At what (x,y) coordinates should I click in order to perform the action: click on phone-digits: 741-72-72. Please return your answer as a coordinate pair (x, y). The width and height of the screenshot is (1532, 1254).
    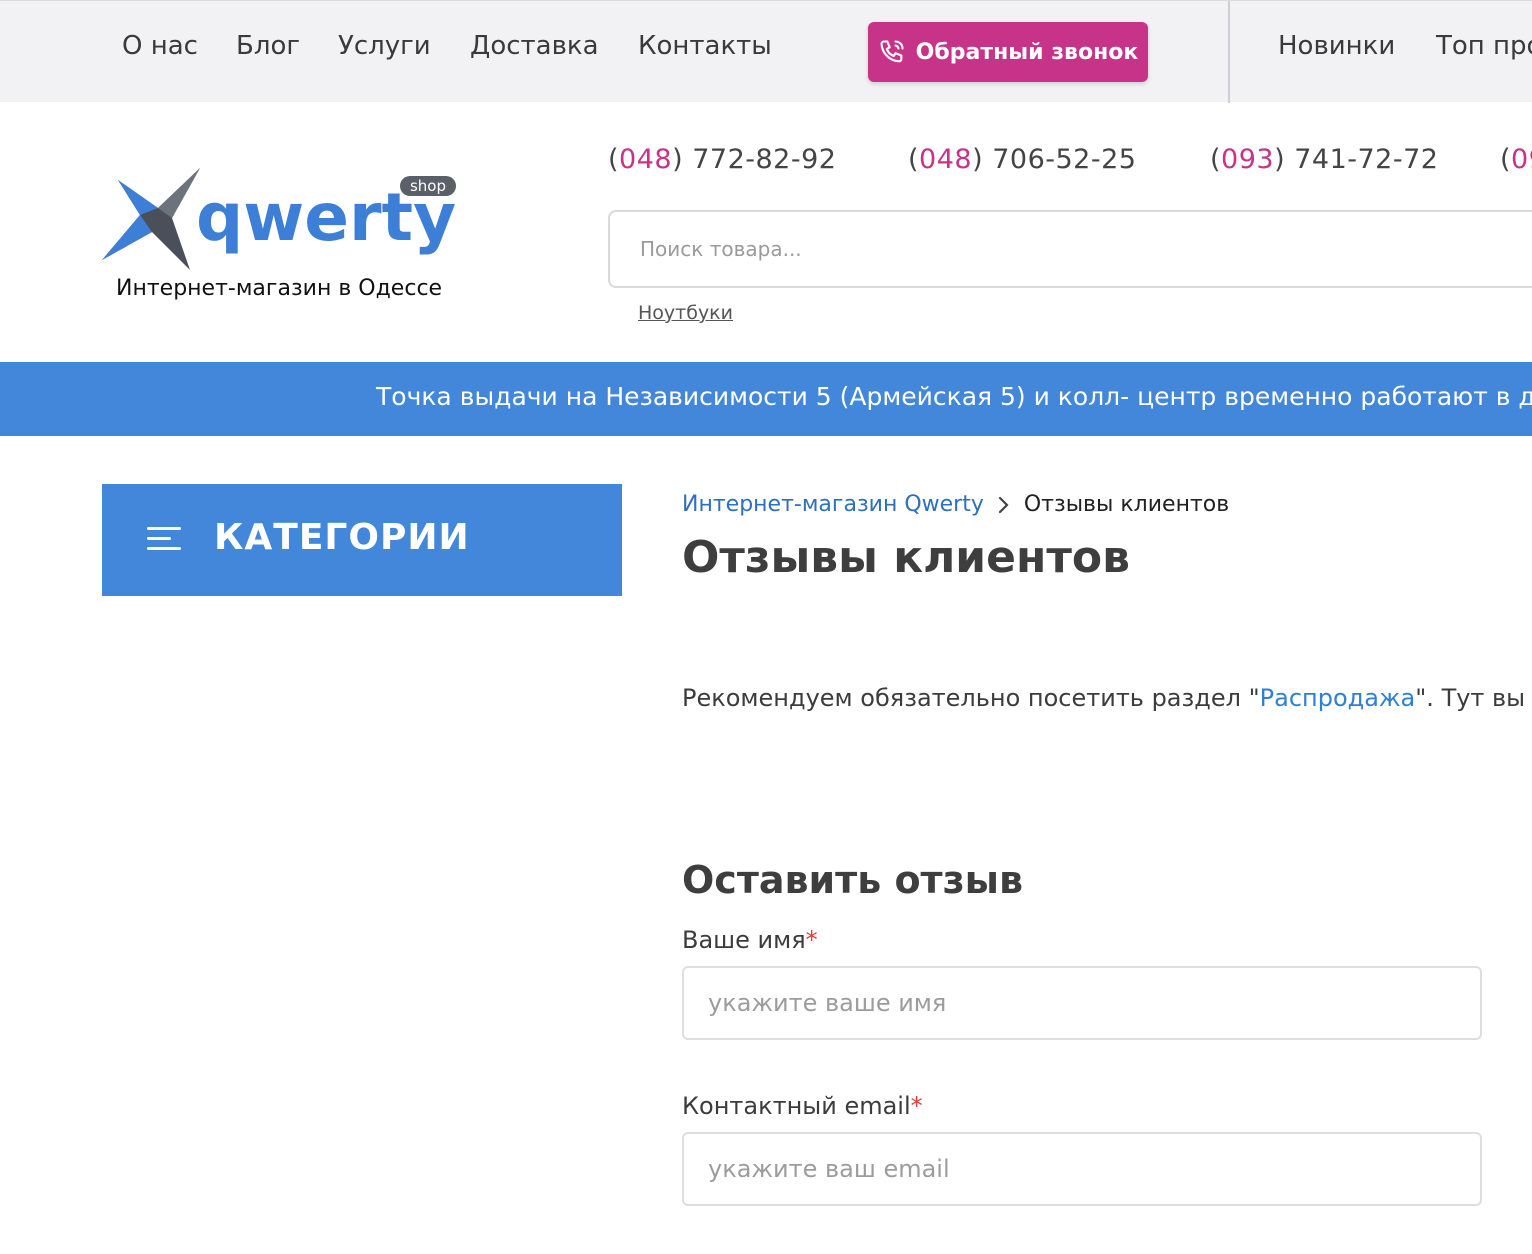
    Looking at the image, I should click on (1366, 159).